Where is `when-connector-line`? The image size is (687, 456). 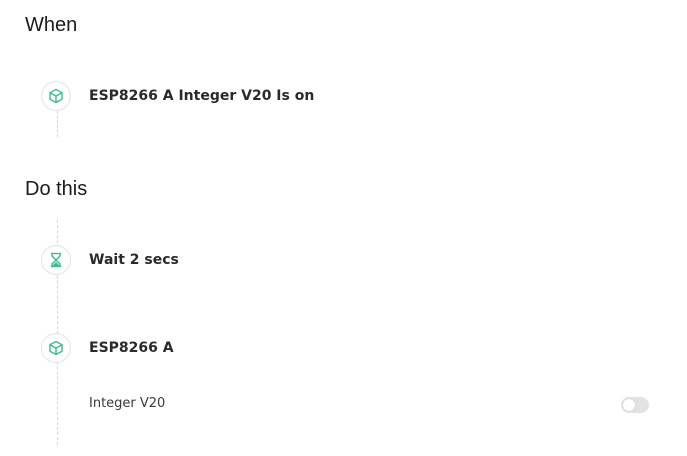
when-connector-line is located at coordinates (57, 124).